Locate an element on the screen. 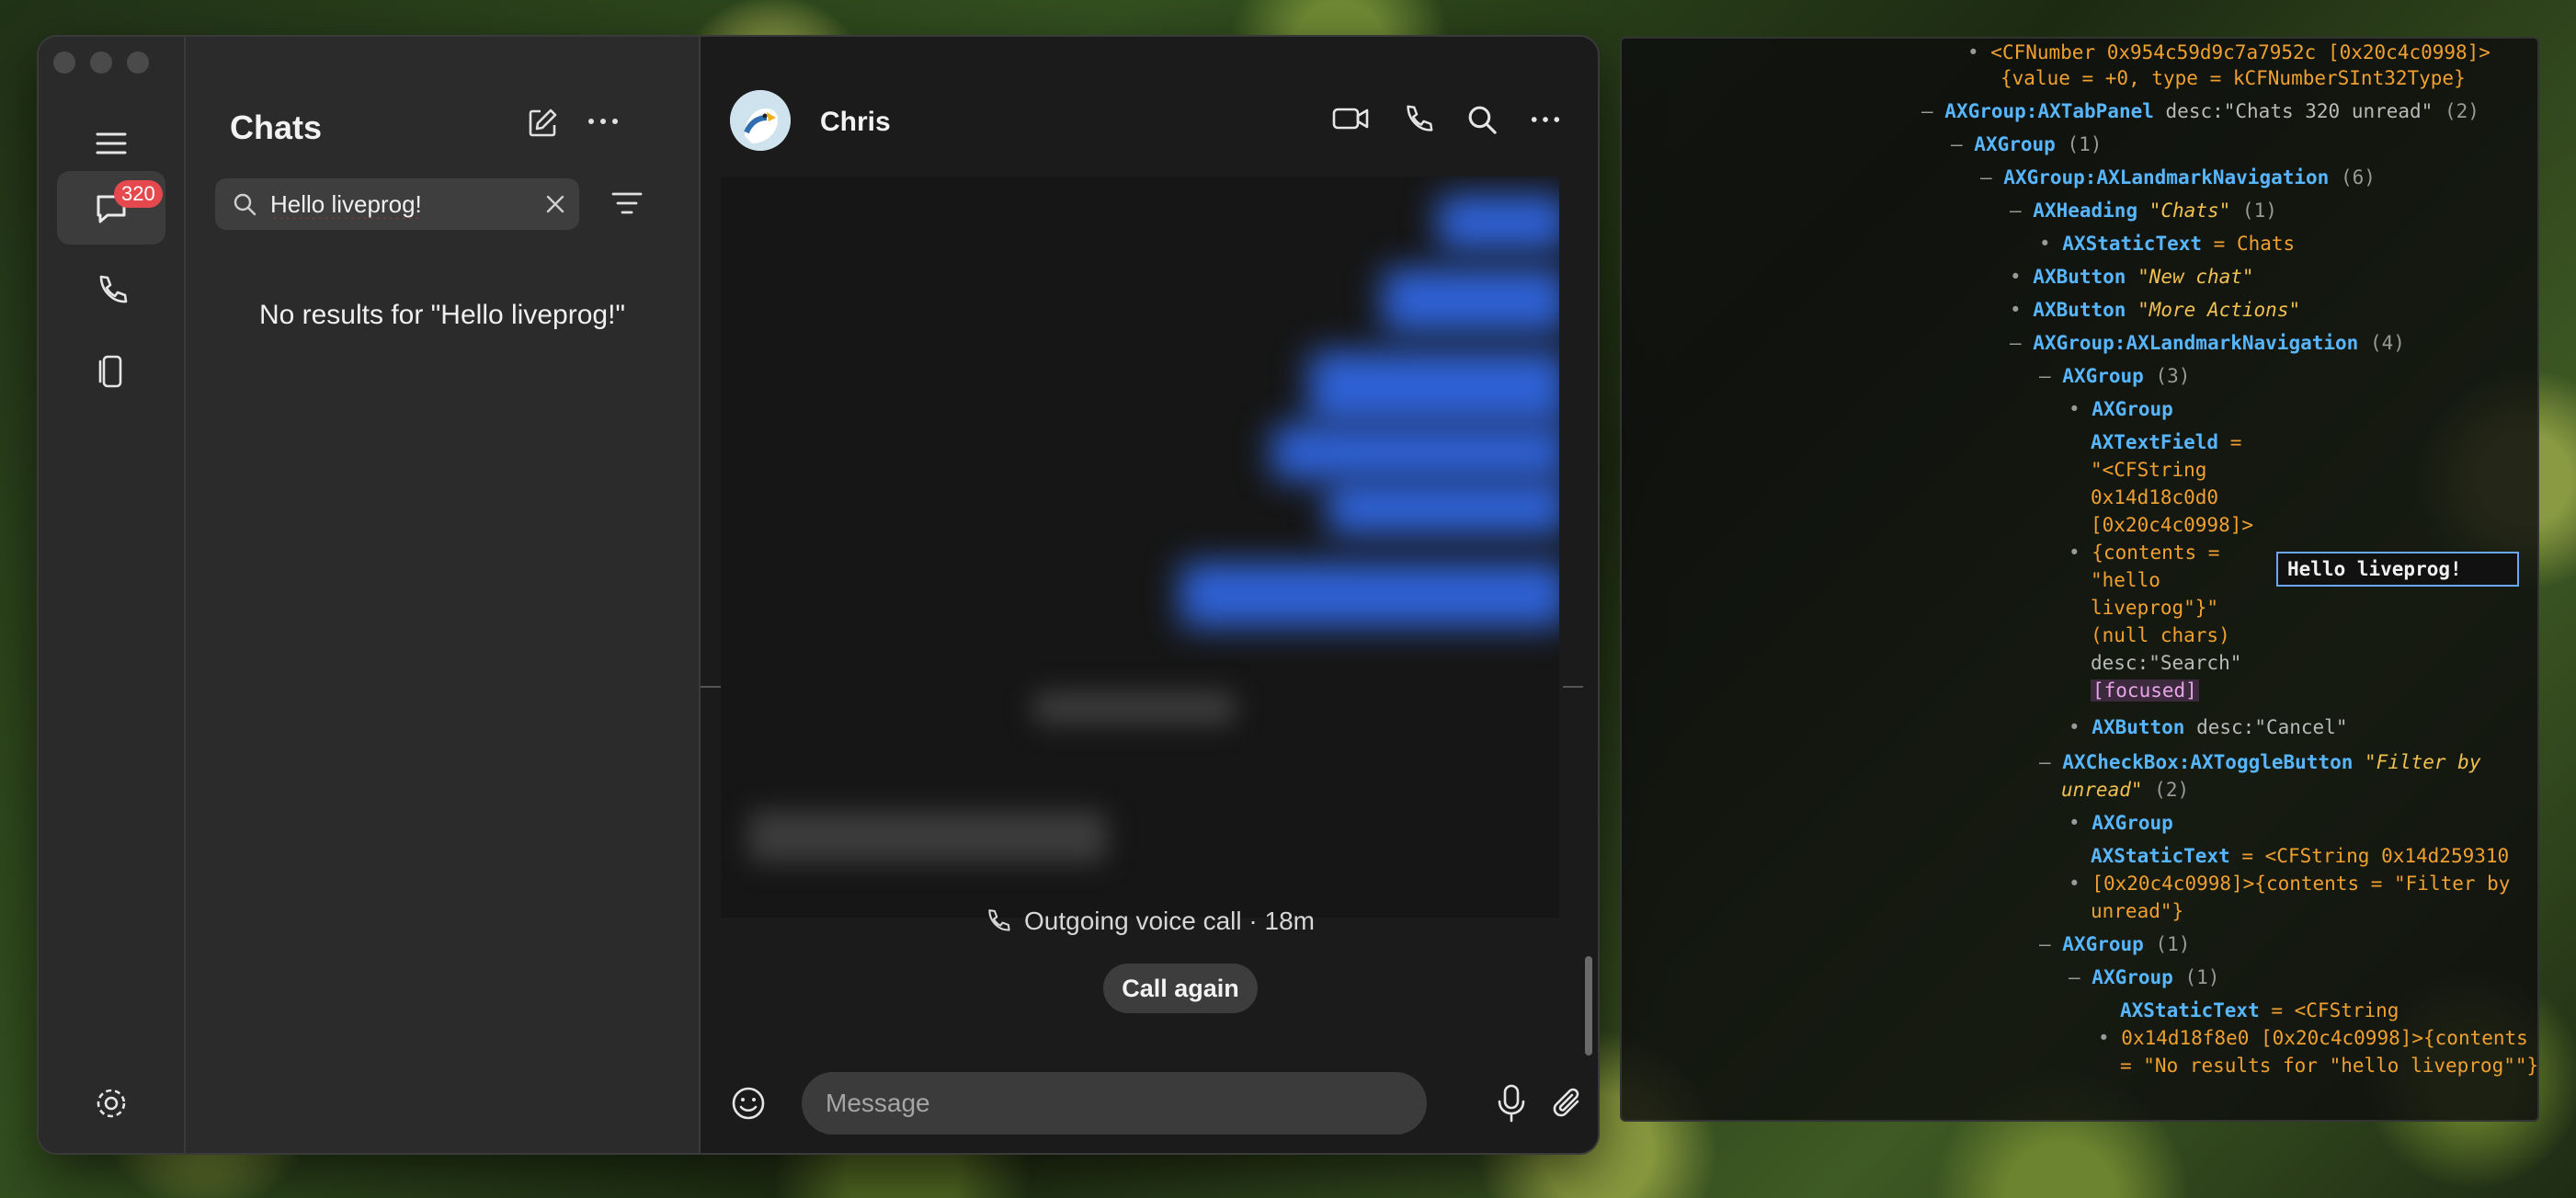 The image size is (2576, 1198). tree-node: AXStaticText = <CFString is located at coordinates (2259, 1011).